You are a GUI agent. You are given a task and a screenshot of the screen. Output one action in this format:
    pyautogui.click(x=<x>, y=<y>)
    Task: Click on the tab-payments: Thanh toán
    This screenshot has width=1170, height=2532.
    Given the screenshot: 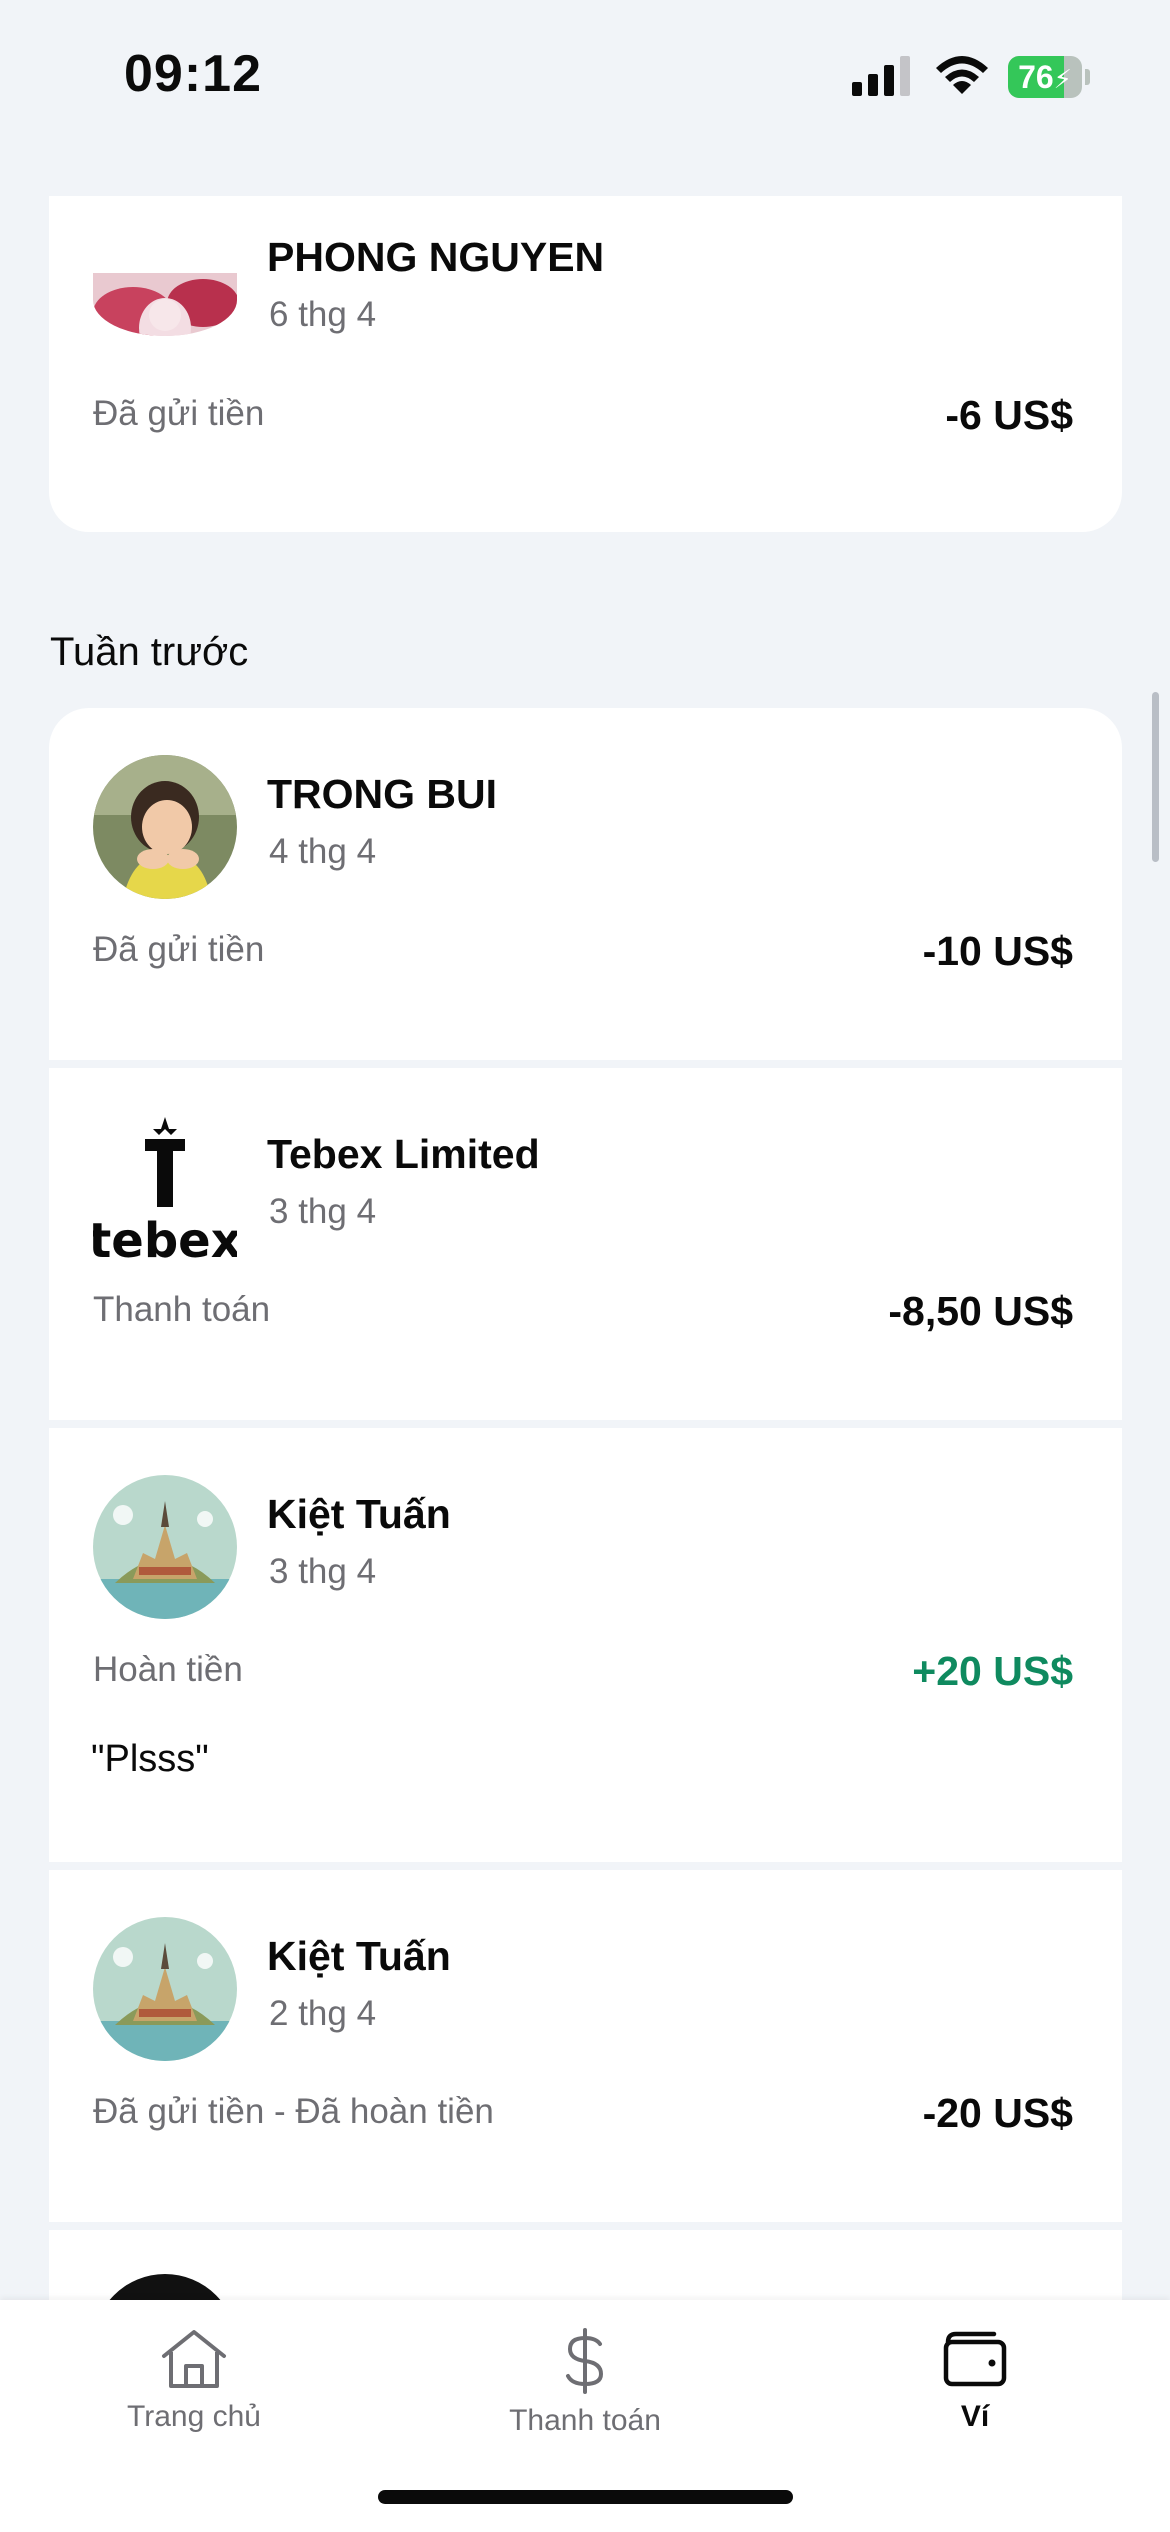 What is the action you would take?
    pyautogui.click(x=585, y=2398)
    